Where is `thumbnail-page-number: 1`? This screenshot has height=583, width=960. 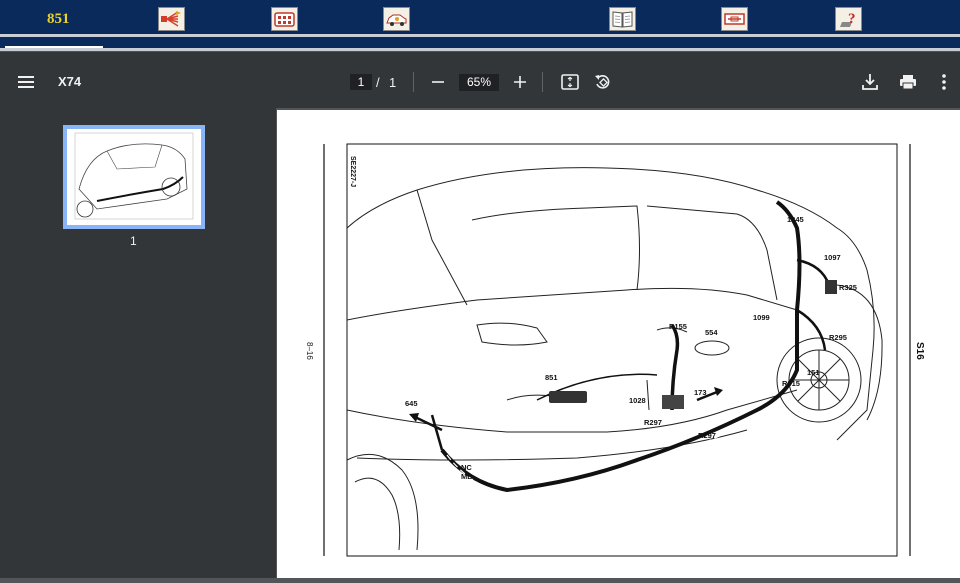
thumbnail-page-number: 1 is located at coordinates (133, 241).